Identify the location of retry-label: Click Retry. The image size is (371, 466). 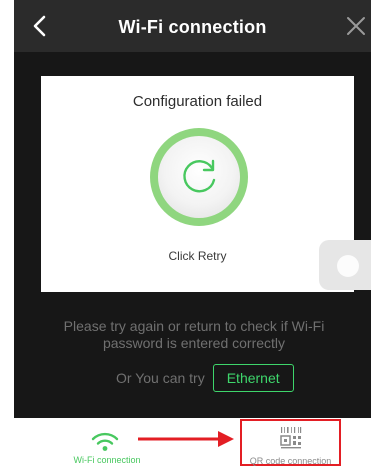
(197, 256).